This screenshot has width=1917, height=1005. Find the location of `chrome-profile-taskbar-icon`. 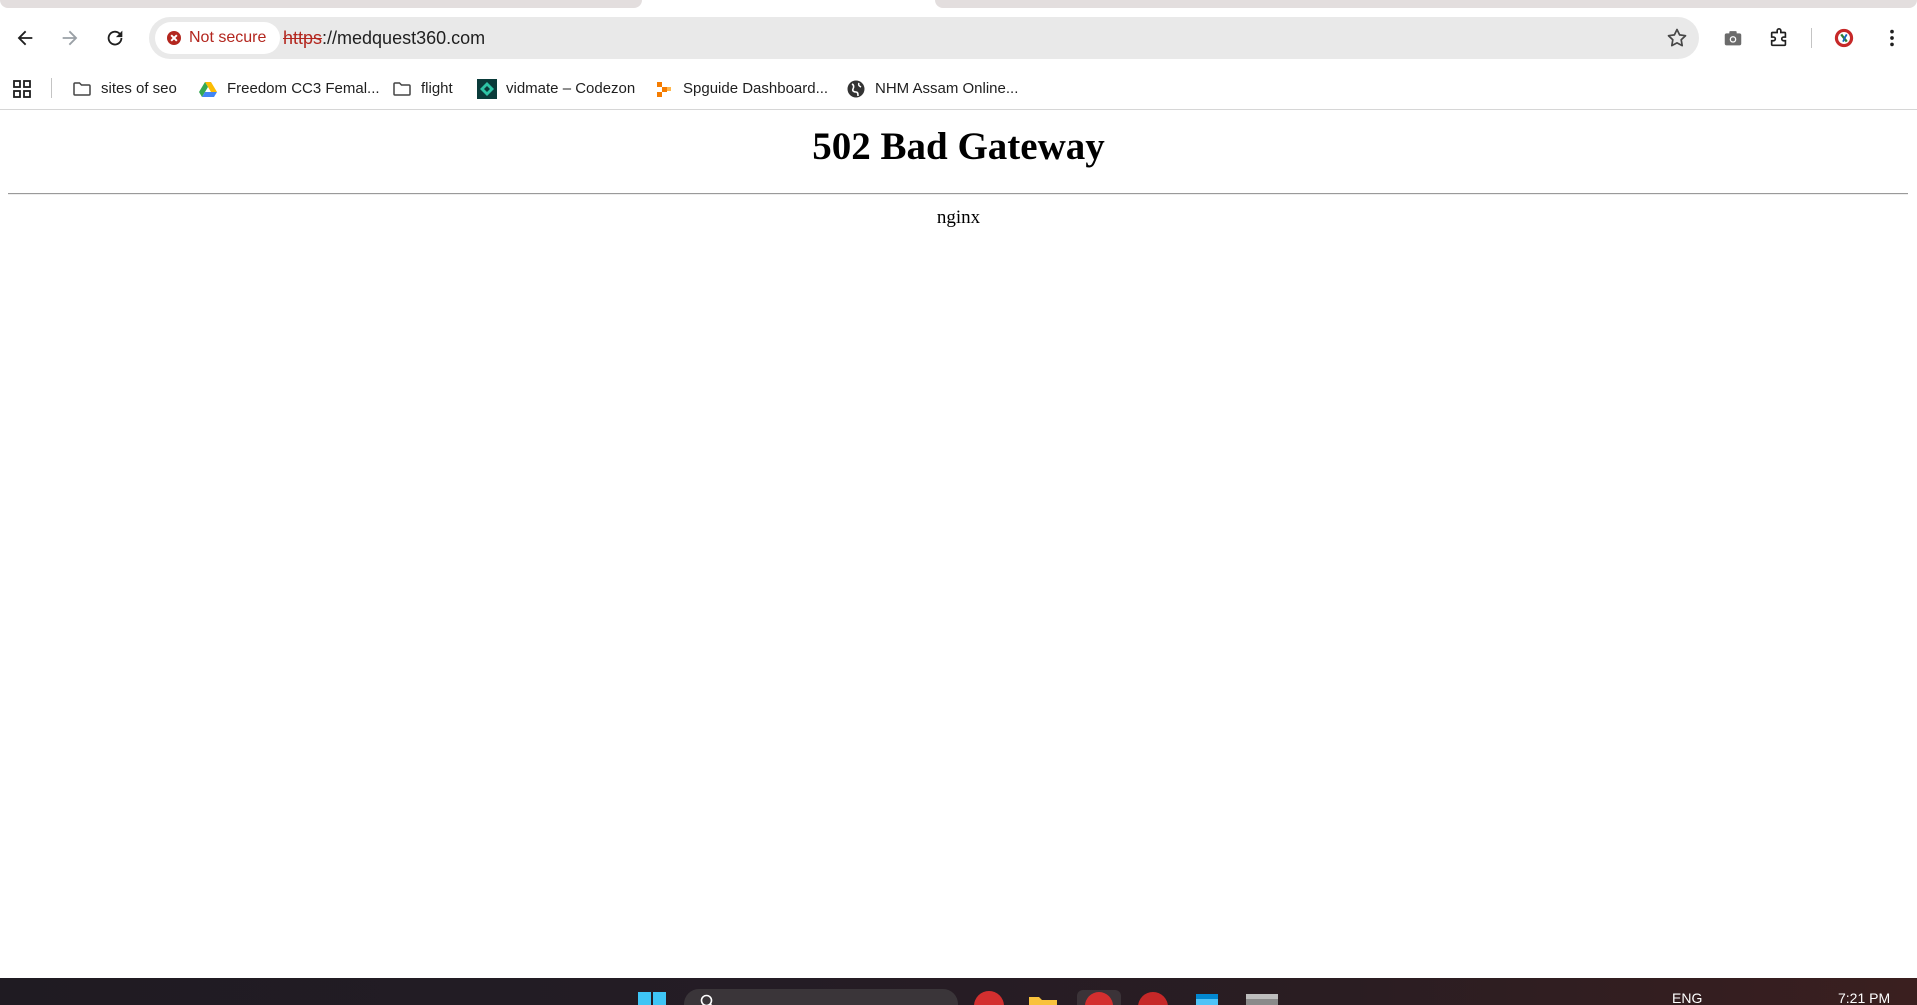

chrome-profile-taskbar-icon is located at coordinates (989, 998).